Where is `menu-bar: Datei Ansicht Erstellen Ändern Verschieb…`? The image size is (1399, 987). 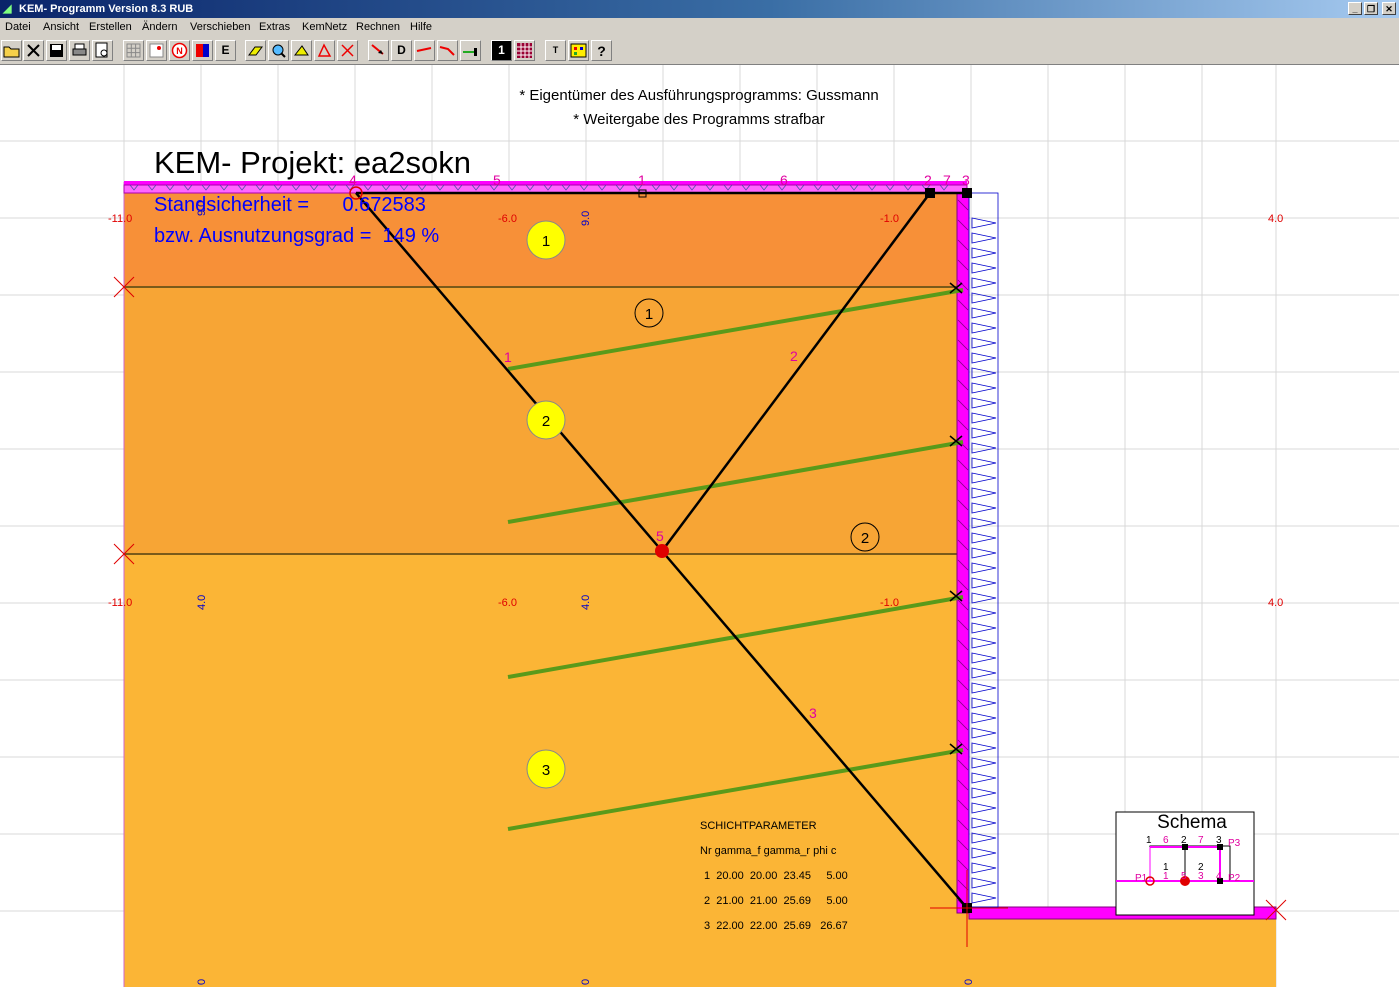
menu-bar: Datei Ansicht Erstellen Ändern Verschieb… is located at coordinates (699, 27).